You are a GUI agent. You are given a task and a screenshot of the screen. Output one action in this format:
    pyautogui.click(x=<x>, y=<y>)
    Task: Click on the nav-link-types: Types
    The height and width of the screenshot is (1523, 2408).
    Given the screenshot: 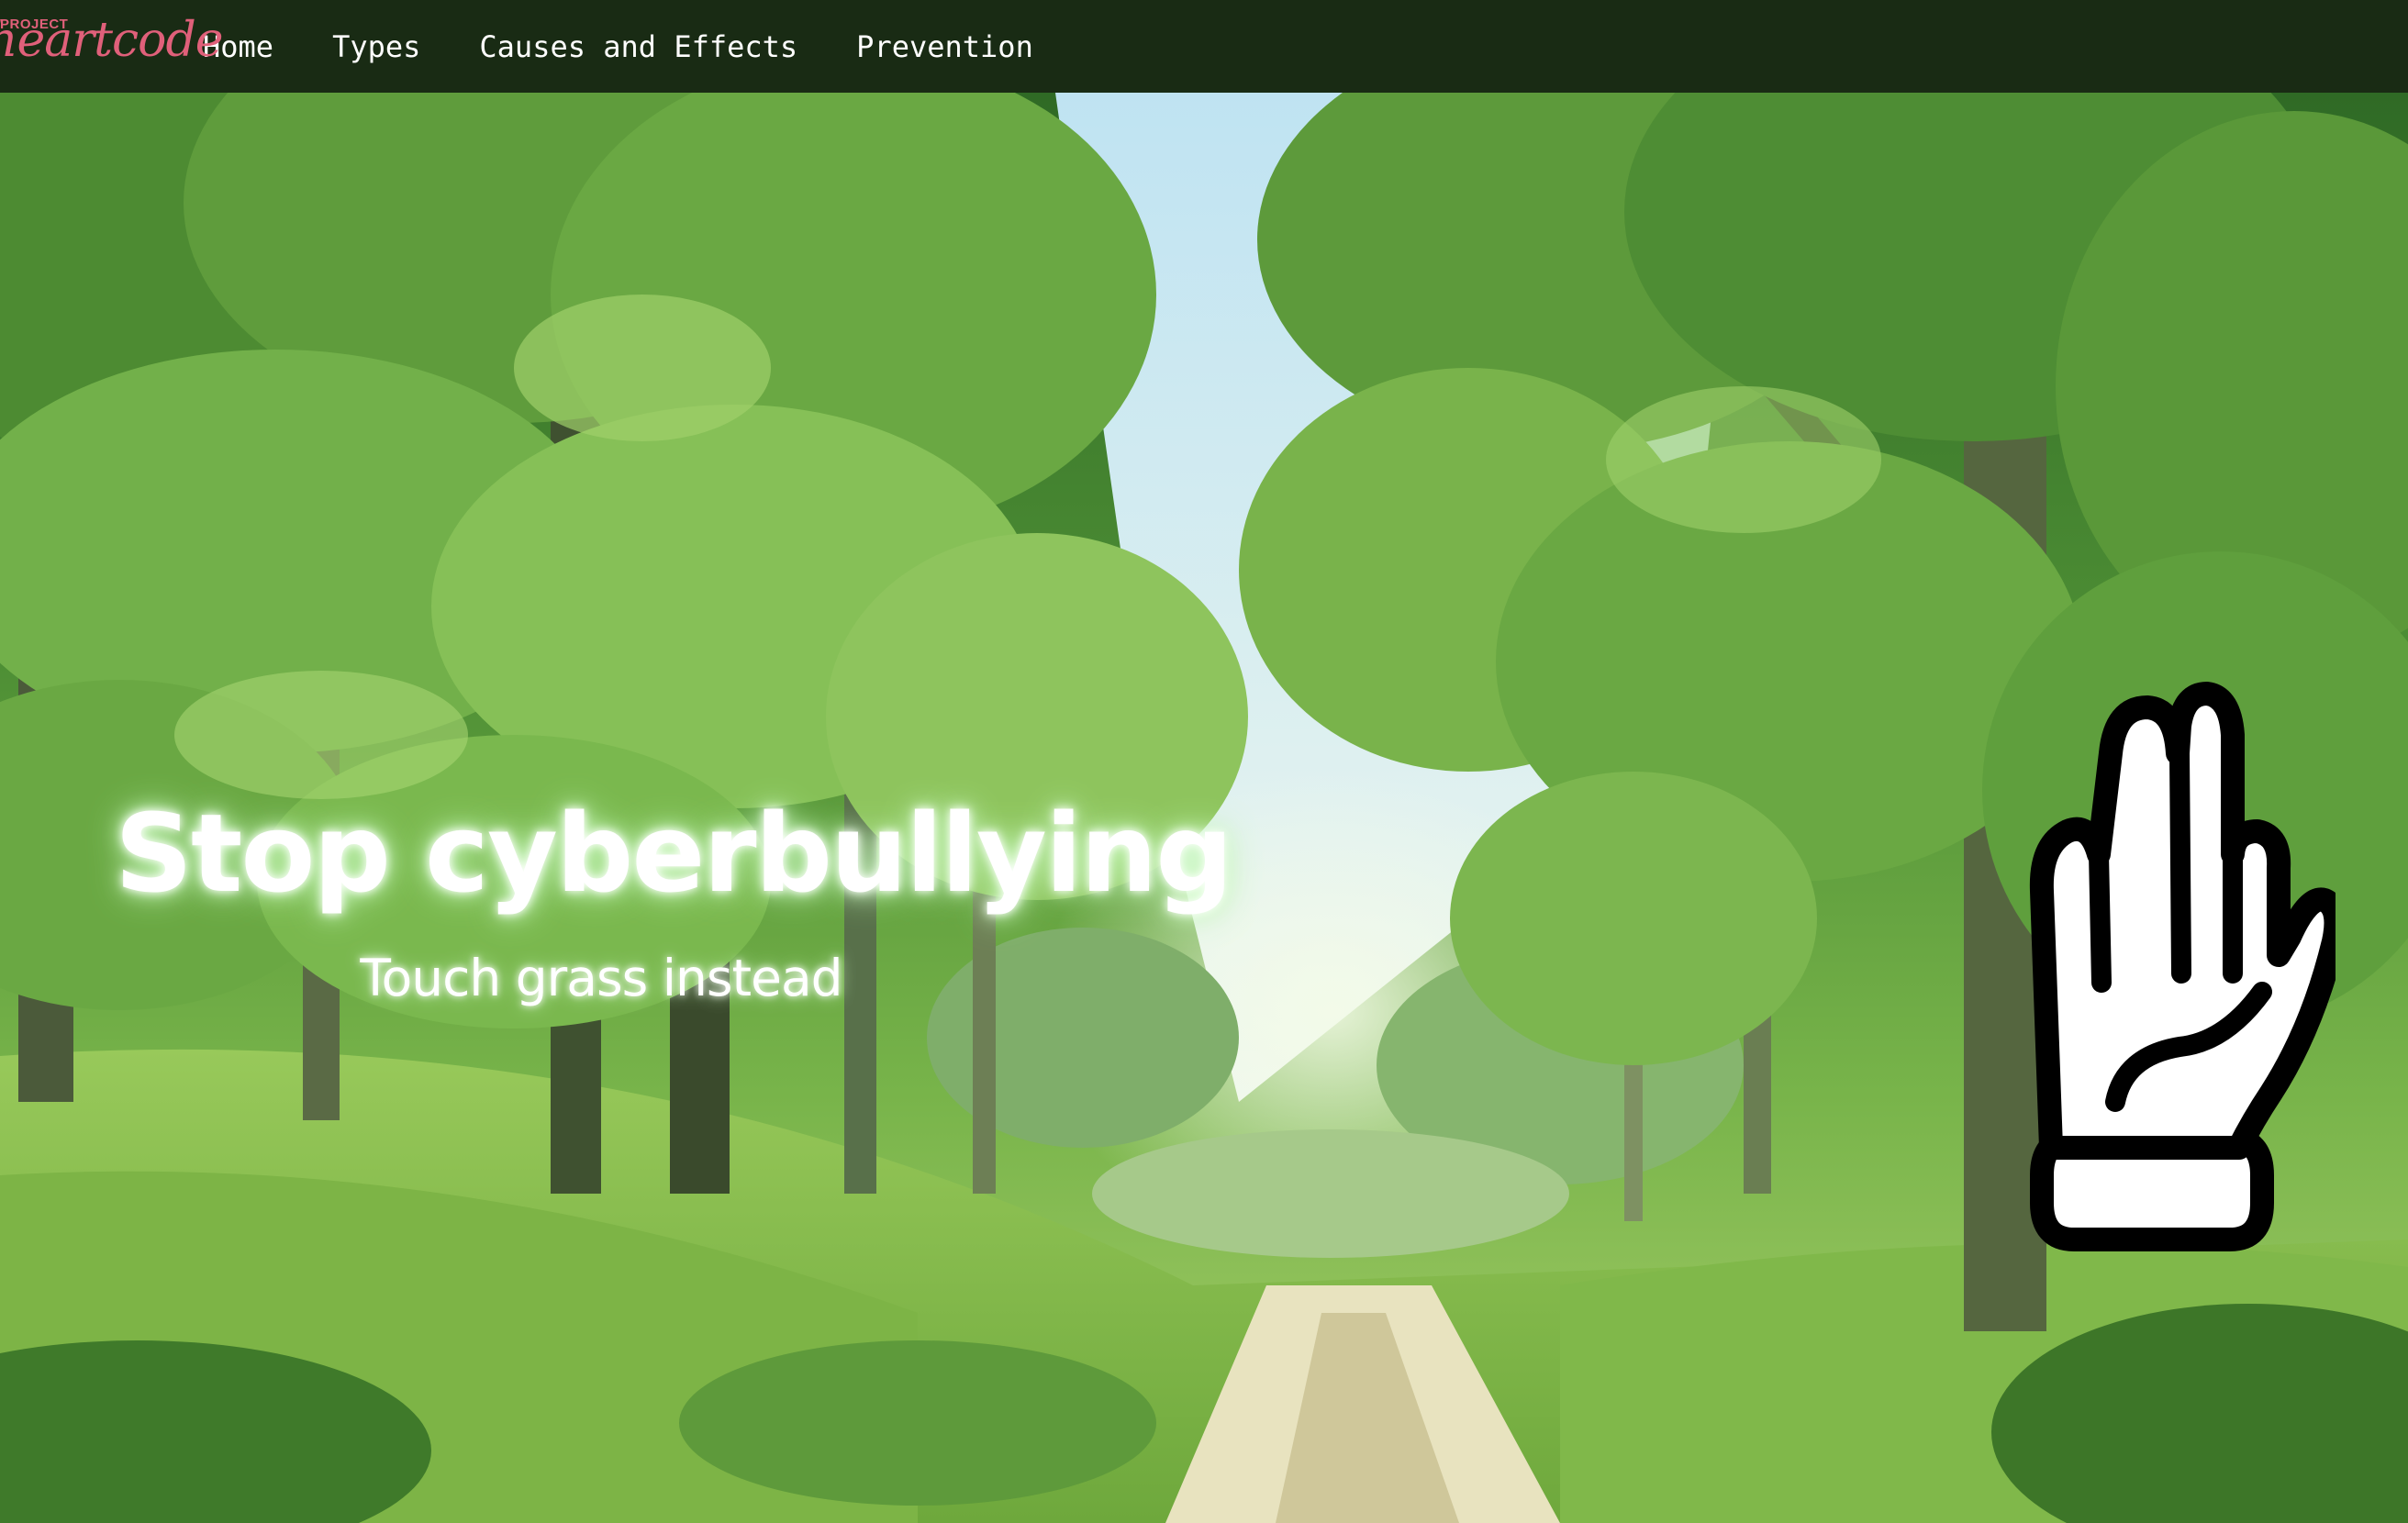 What is the action you would take?
    pyautogui.click(x=376, y=46)
    